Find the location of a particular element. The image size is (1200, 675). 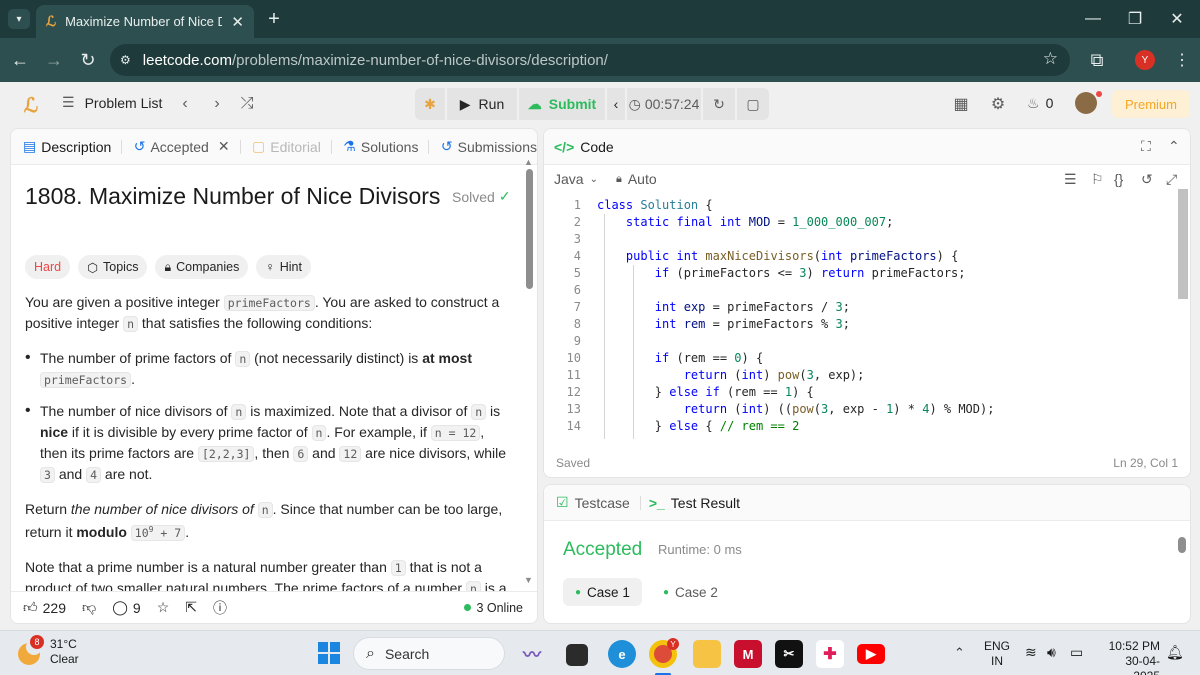

editor-status-bar: Saved Ln 29, Col 1 is located at coordinates (867, 463).